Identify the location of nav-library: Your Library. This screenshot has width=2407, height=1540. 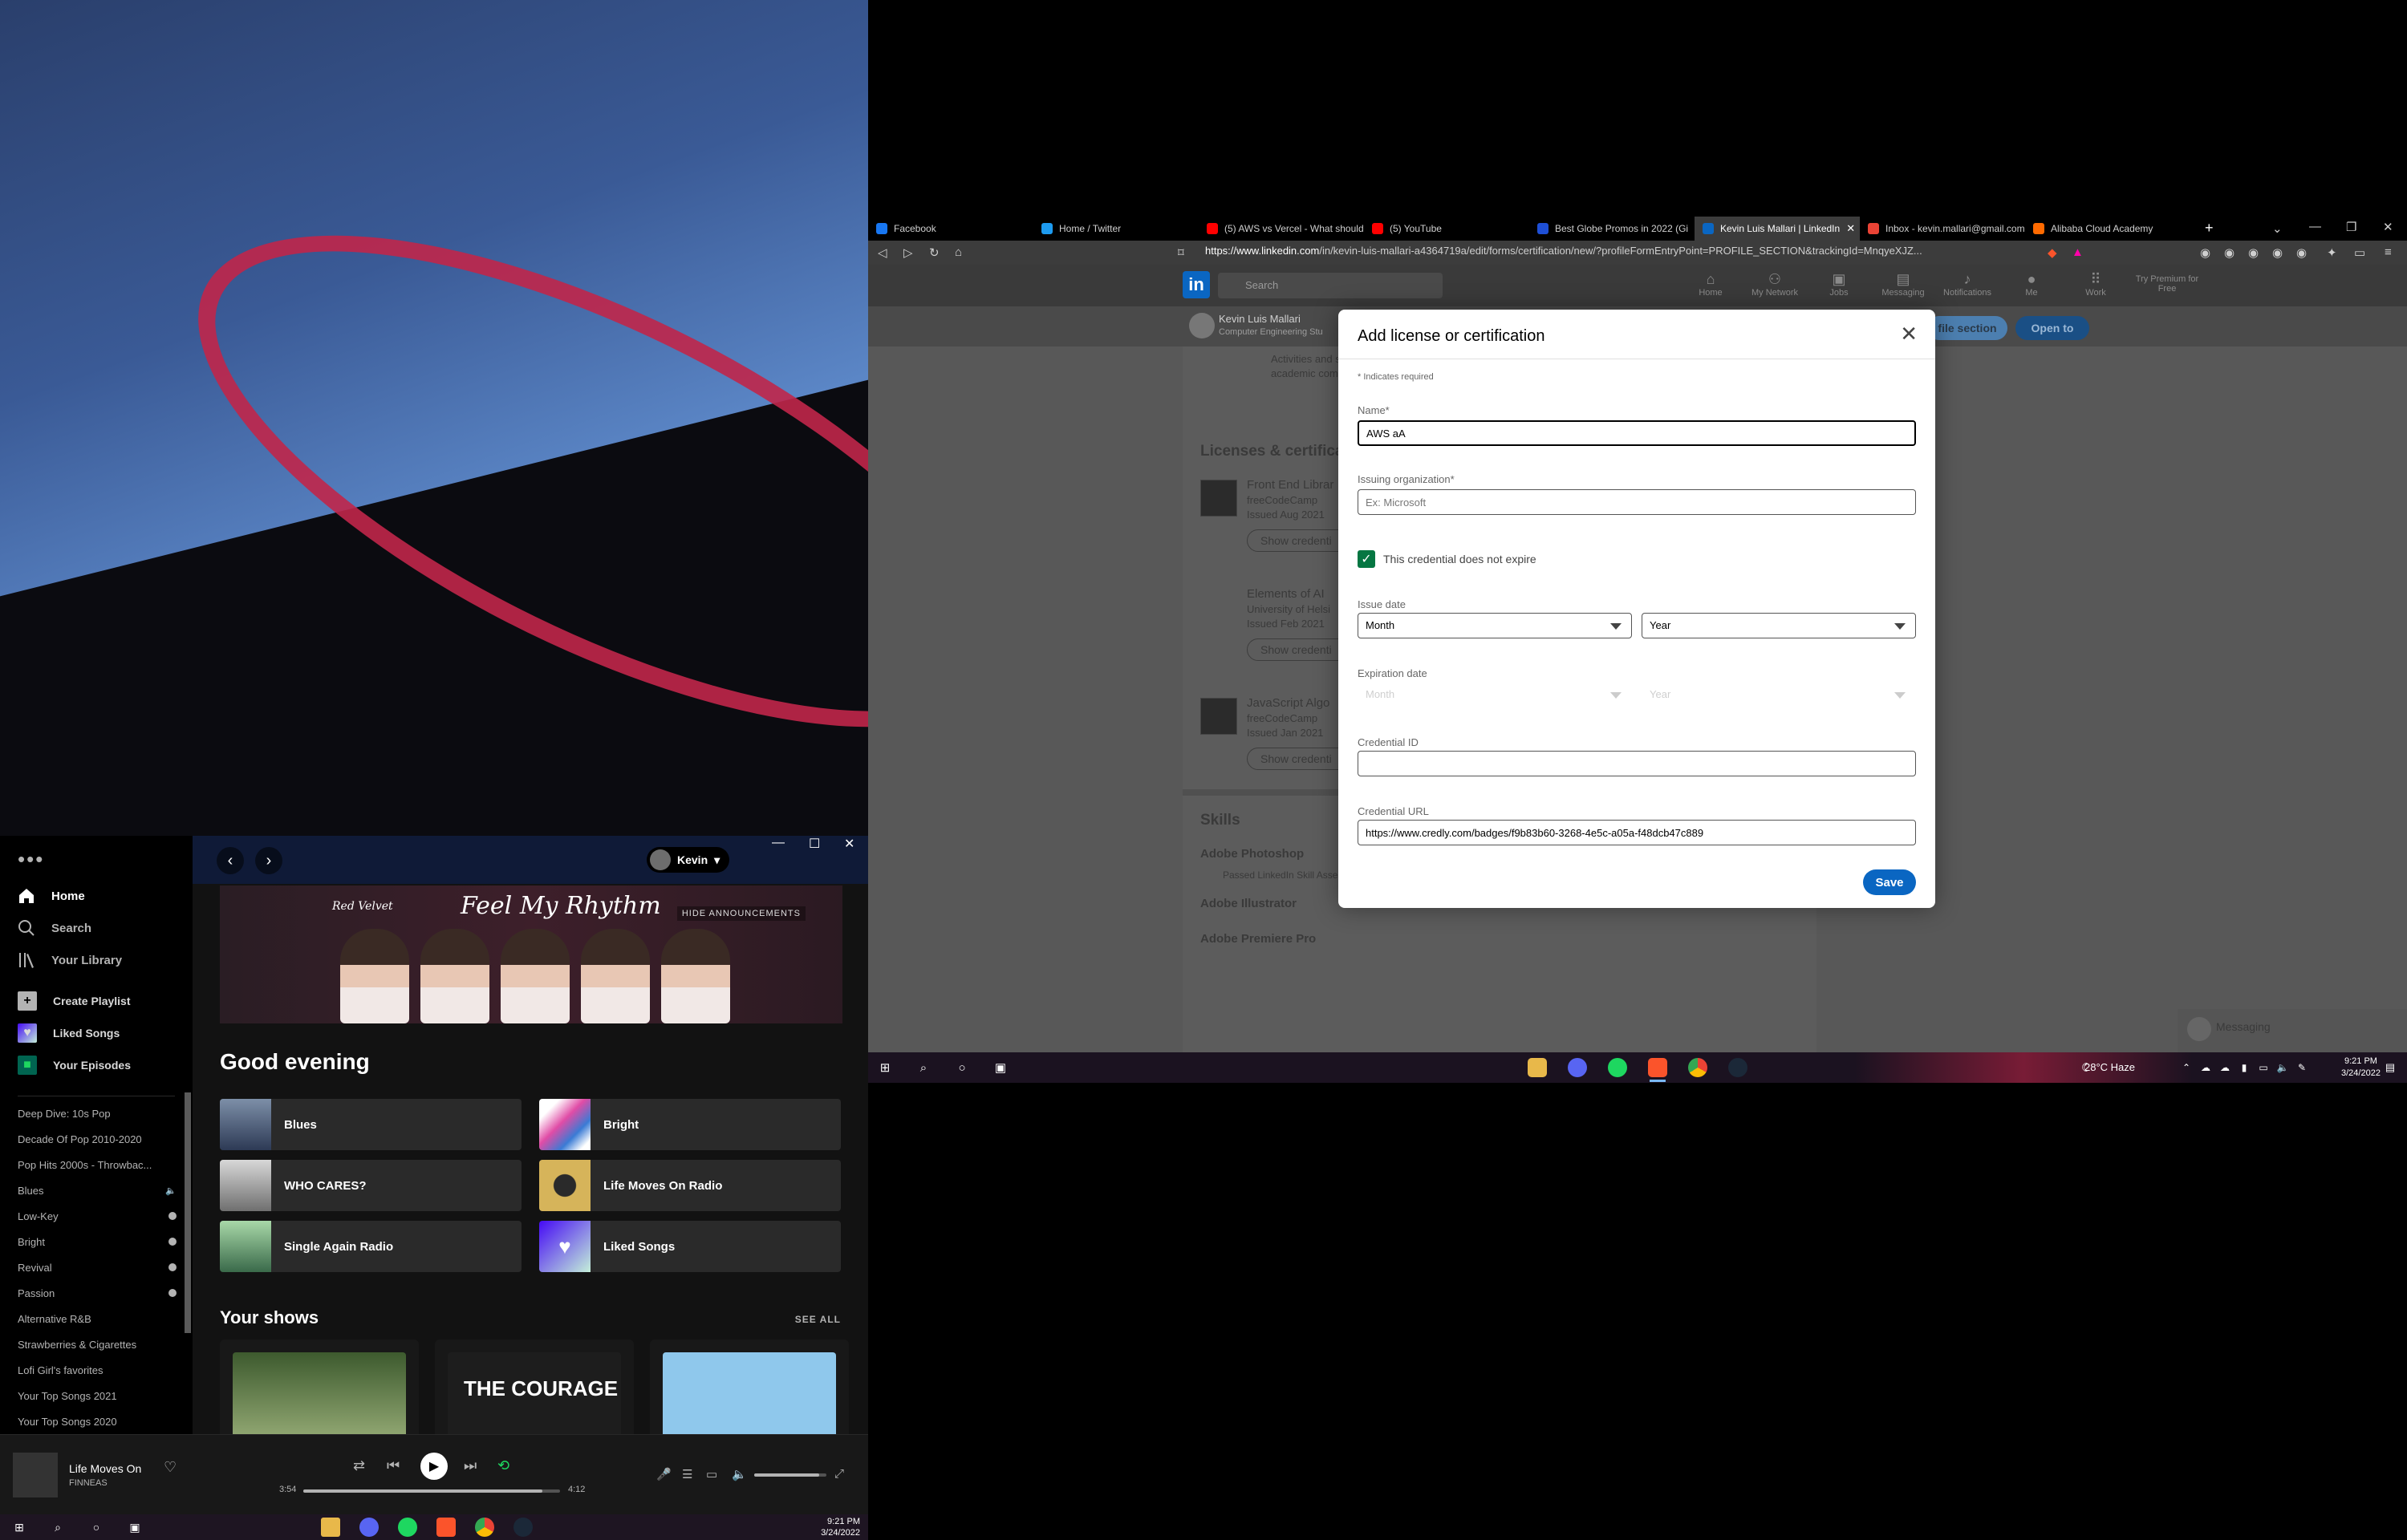
(70, 960).